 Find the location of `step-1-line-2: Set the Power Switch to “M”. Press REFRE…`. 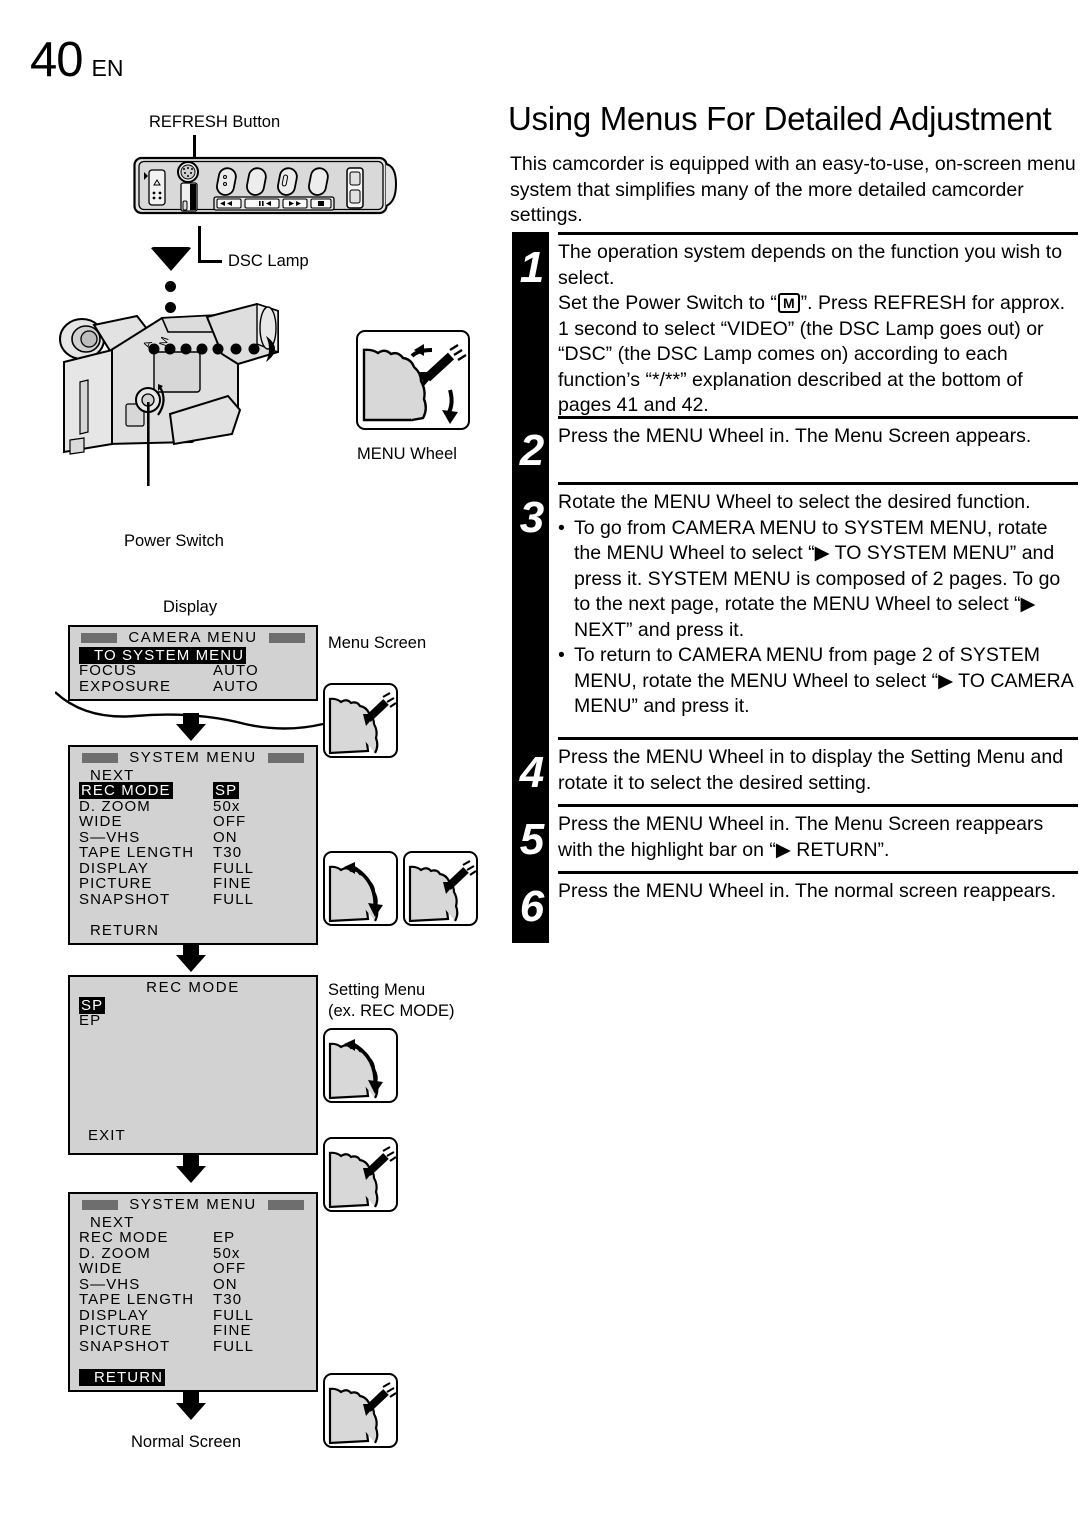

step-1-line-2: Set the Power Switch to “M”. Press REFRE… is located at coordinates (812, 354).